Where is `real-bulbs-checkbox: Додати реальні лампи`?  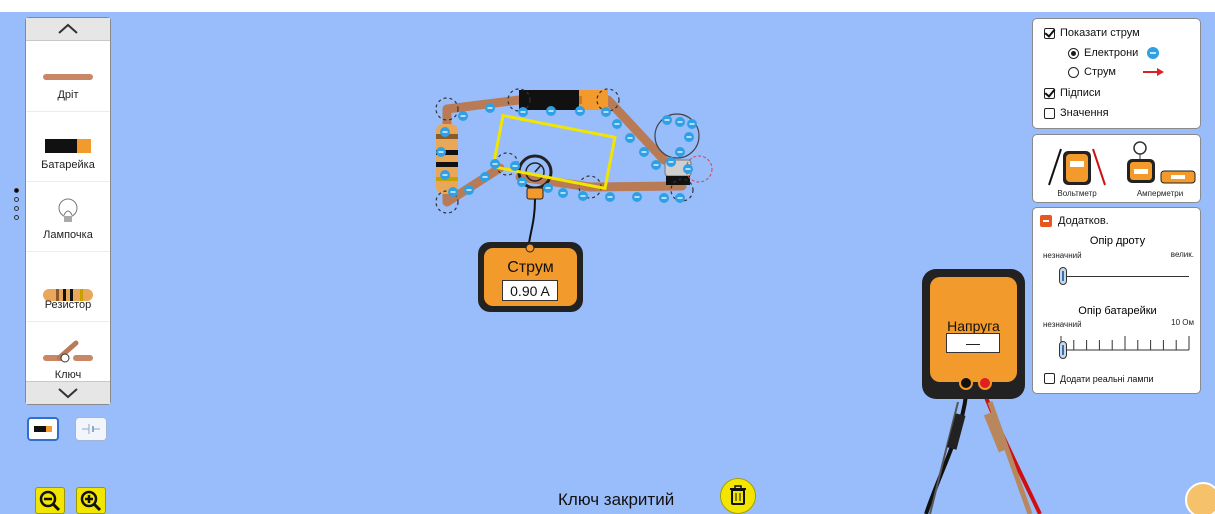
real-bulbs-checkbox: Додати реальні лампи is located at coordinates (1099, 378).